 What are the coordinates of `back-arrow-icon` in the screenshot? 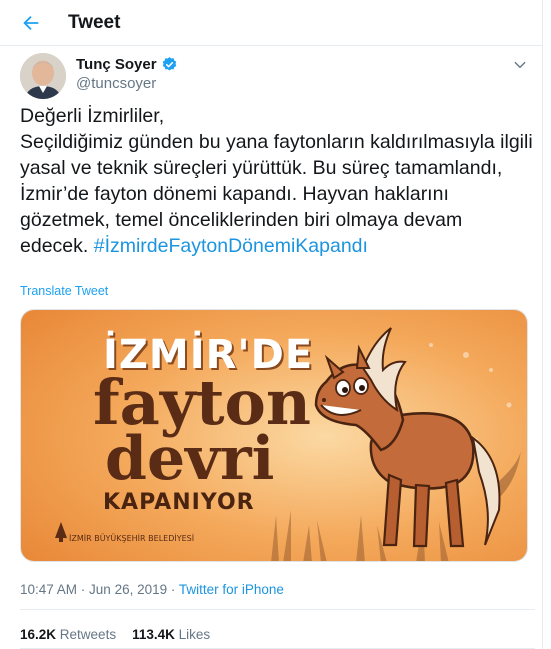 It's located at (31, 23).